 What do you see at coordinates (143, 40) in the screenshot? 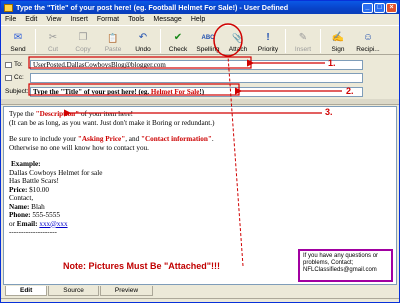
I see `undo-button: ↶ Undo` at bounding box center [143, 40].